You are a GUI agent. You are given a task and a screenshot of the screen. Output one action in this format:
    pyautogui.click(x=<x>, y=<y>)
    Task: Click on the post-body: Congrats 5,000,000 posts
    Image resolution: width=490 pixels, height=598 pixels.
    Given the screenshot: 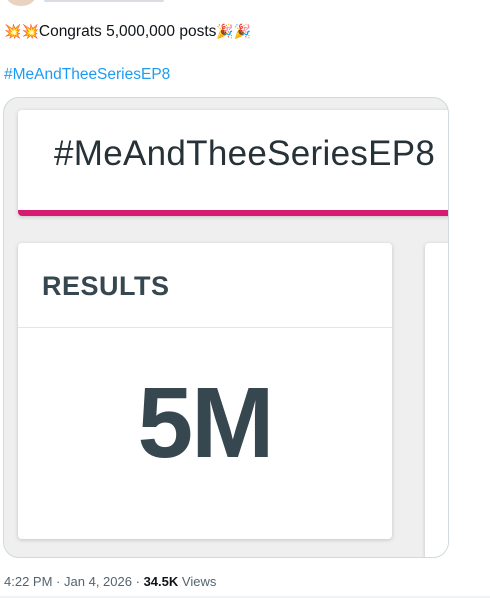 What is the action you would take?
    pyautogui.click(x=127, y=31)
    